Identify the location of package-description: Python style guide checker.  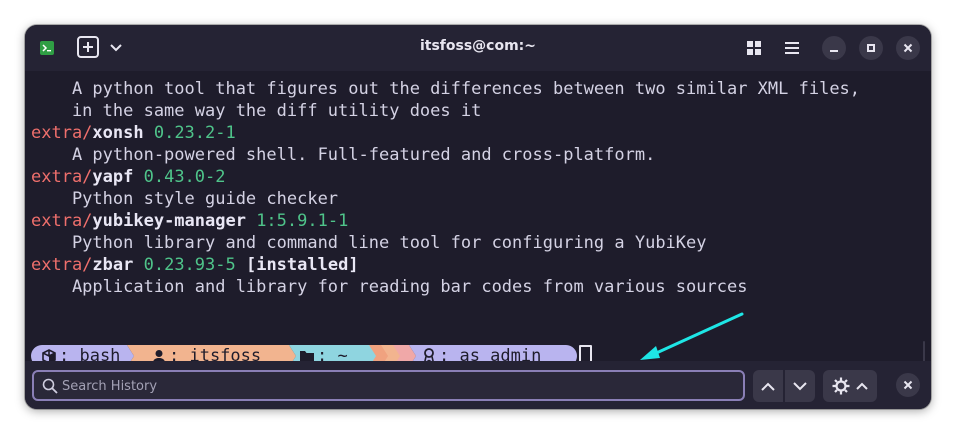
(185, 199).